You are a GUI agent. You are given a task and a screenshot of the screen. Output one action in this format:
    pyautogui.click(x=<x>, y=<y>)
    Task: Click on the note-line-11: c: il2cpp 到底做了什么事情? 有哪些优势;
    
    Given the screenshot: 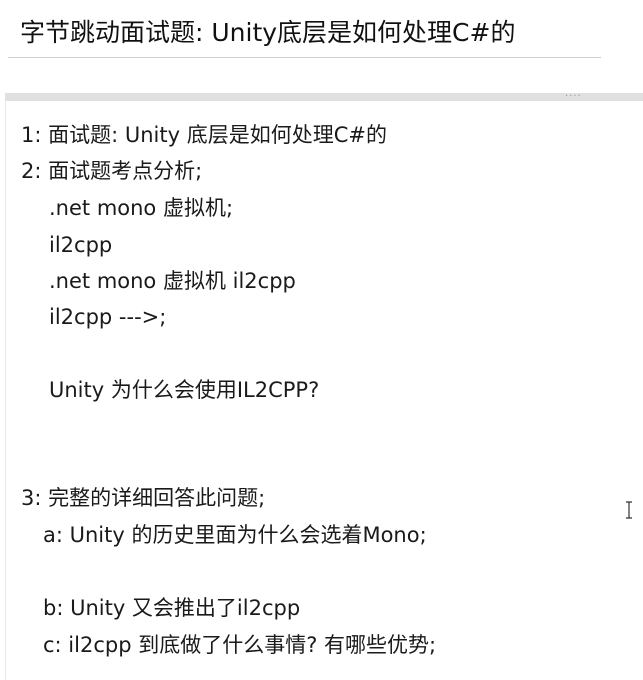 What is the action you would take?
    pyautogui.click(x=240, y=645)
    